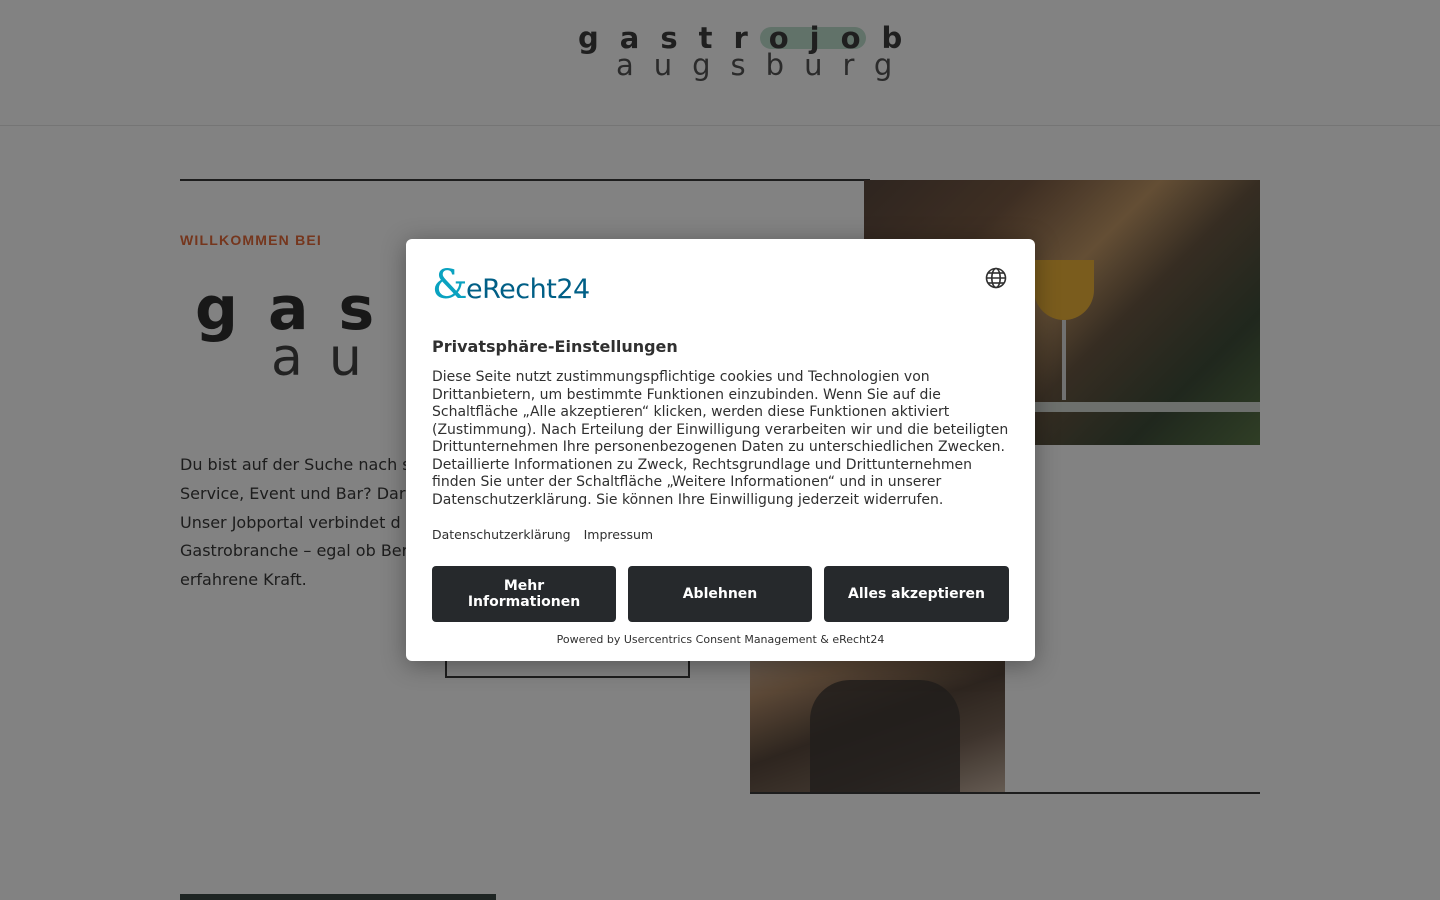 This screenshot has height=900, width=1440. Describe the element at coordinates (555, 346) in the screenshot. I see `consent-title: Privatsphäre-Einstellungen` at that location.